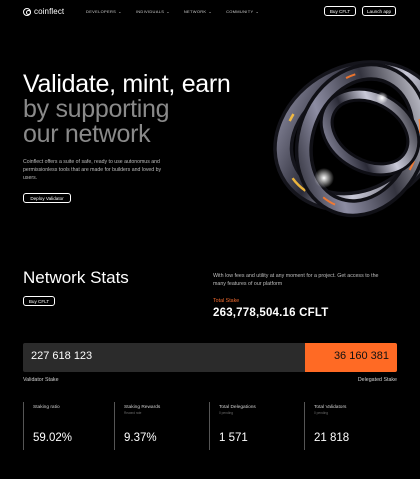  Describe the element at coordinates (210, 357) in the screenshot. I see `stake-distribution-bar: 227 618 123 36 160 381` at that location.